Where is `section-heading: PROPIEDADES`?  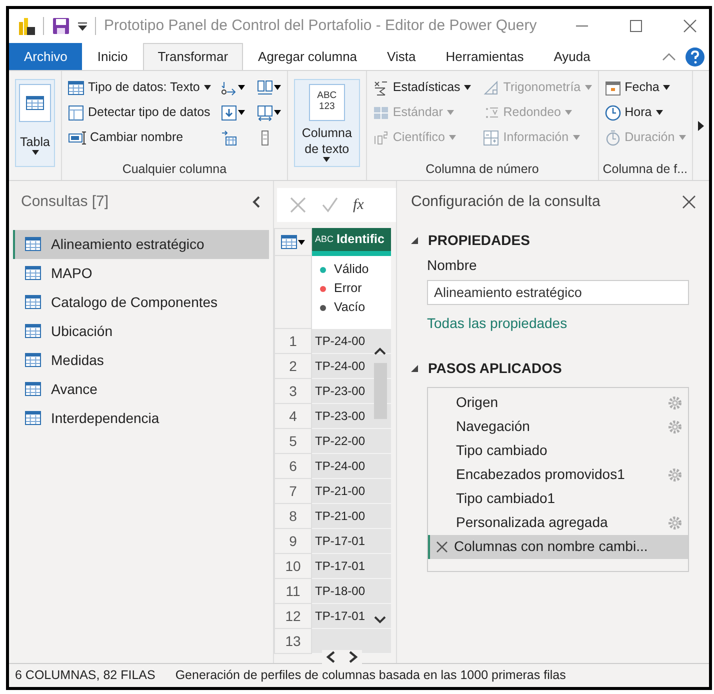 section-heading: PROPIEDADES is located at coordinates (479, 240).